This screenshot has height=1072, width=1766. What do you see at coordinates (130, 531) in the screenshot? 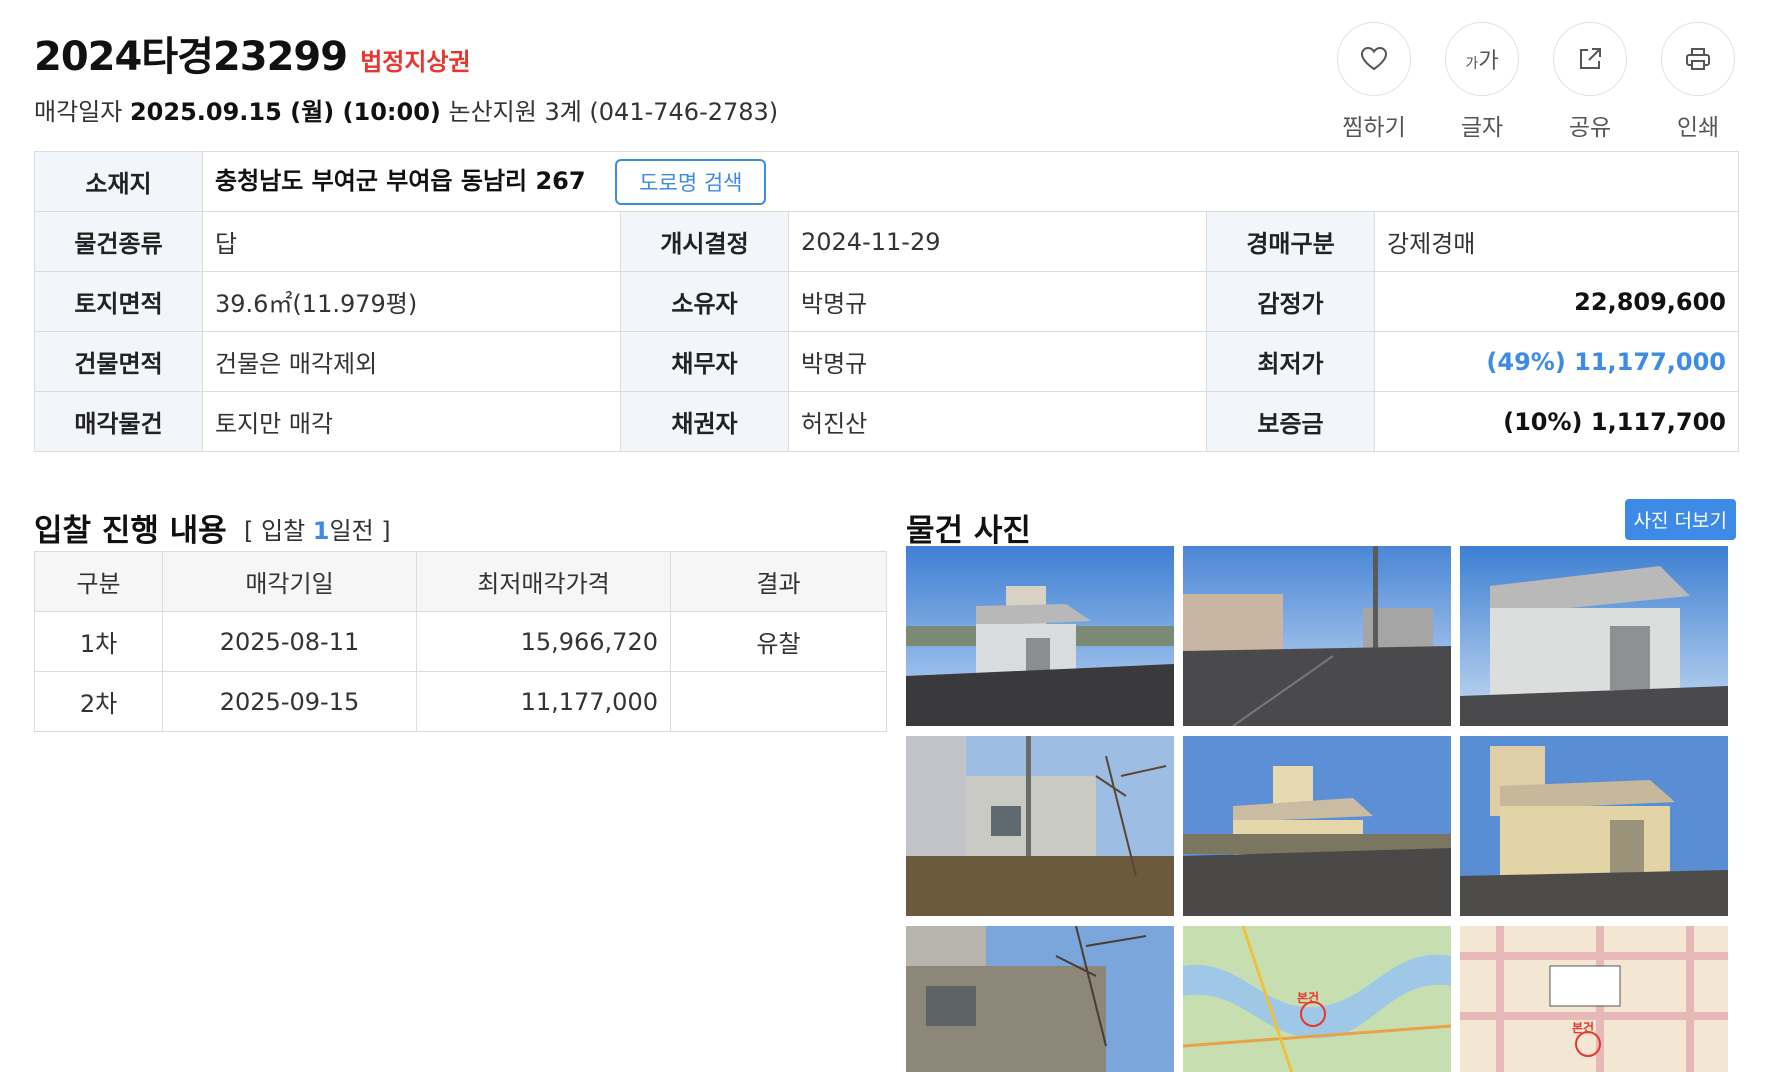
I see `bid-section-title: 입찰 진행 내용` at bounding box center [130, 531].